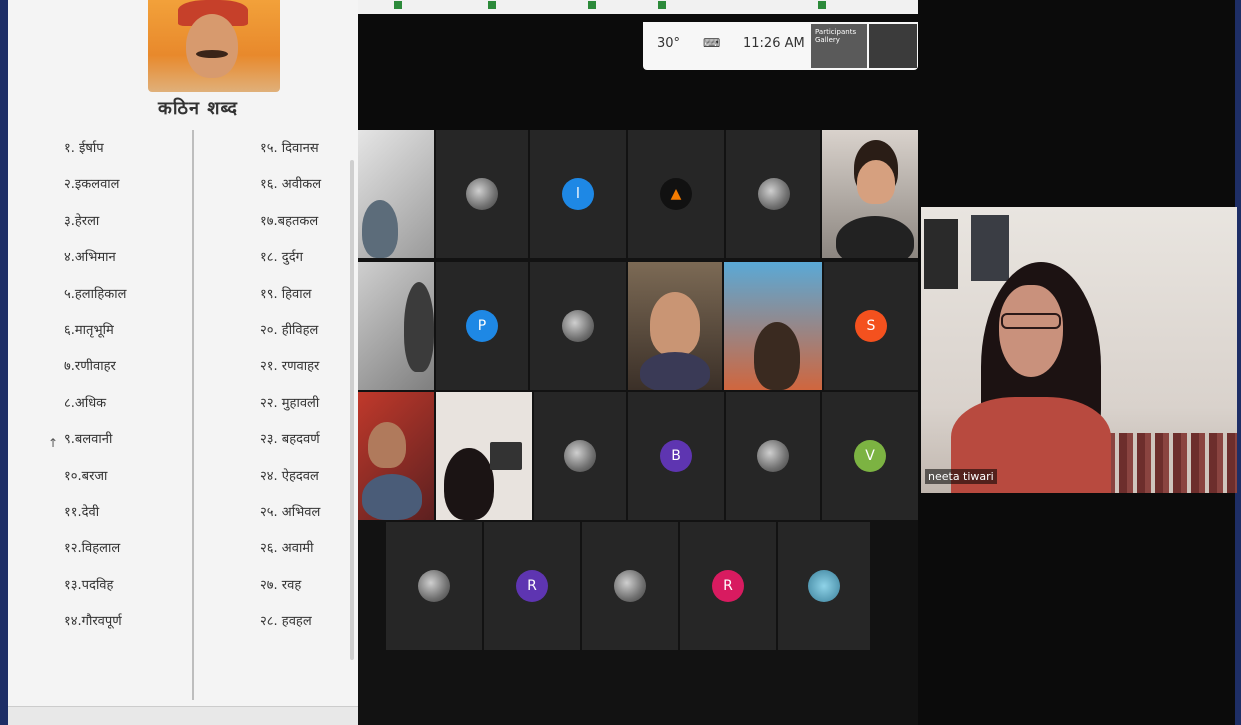  I want to click on document-status-bar, so click(183, 715).